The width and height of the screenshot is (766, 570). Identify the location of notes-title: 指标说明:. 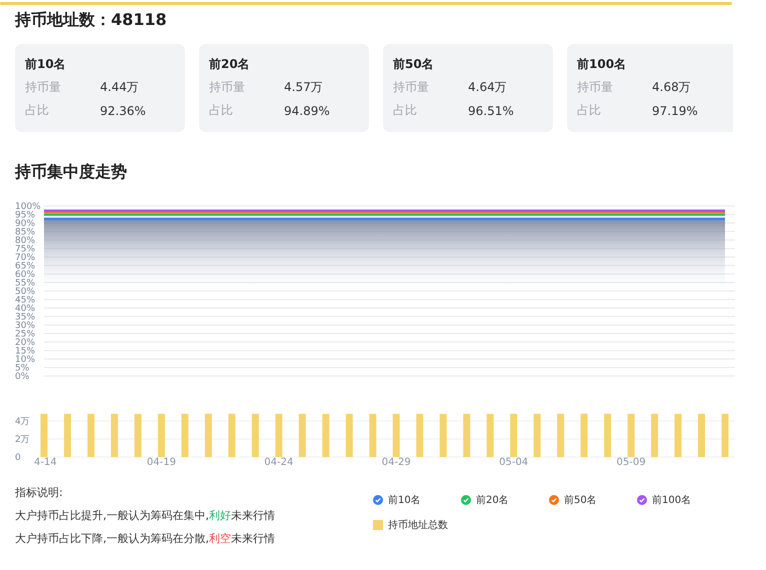
(39, 492).